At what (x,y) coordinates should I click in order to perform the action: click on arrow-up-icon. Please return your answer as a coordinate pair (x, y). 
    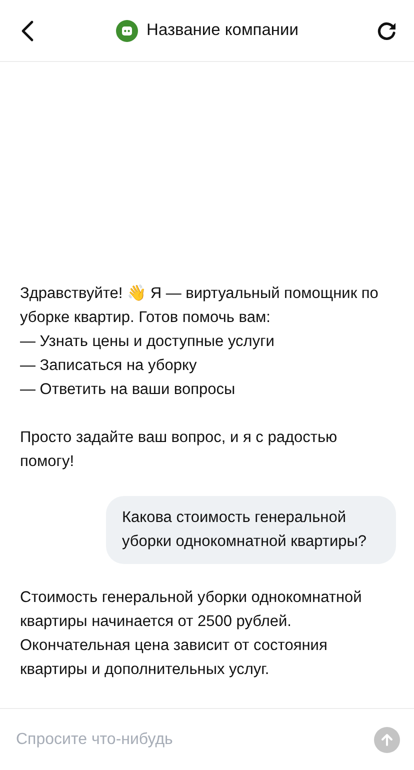
    Looking at the image, I should click on (387, 739).